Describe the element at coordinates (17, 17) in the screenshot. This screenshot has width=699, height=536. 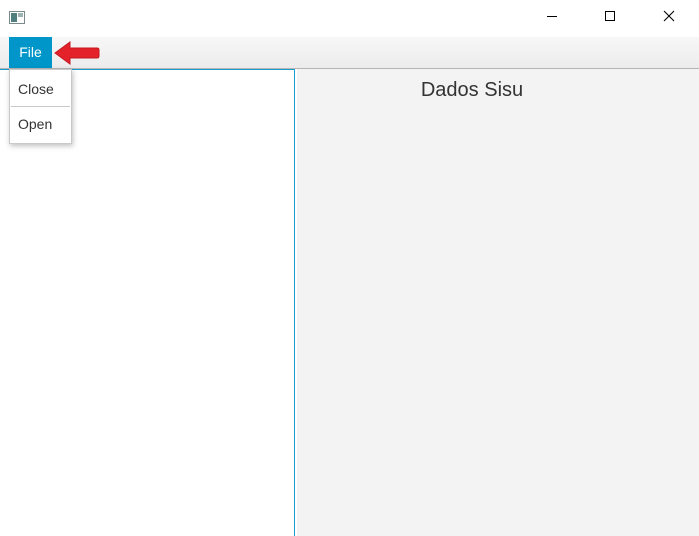
I see `app-window-icon` at that location.